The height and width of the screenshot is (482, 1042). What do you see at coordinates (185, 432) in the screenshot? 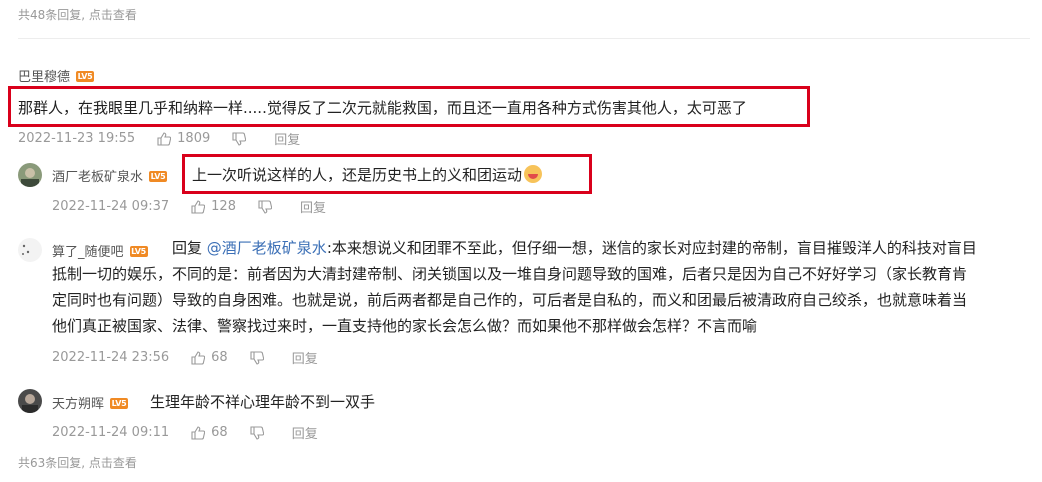
I see `comment-4-meta: 2022-11-24 09:11 68 回复` at bounding box center [185, 432].